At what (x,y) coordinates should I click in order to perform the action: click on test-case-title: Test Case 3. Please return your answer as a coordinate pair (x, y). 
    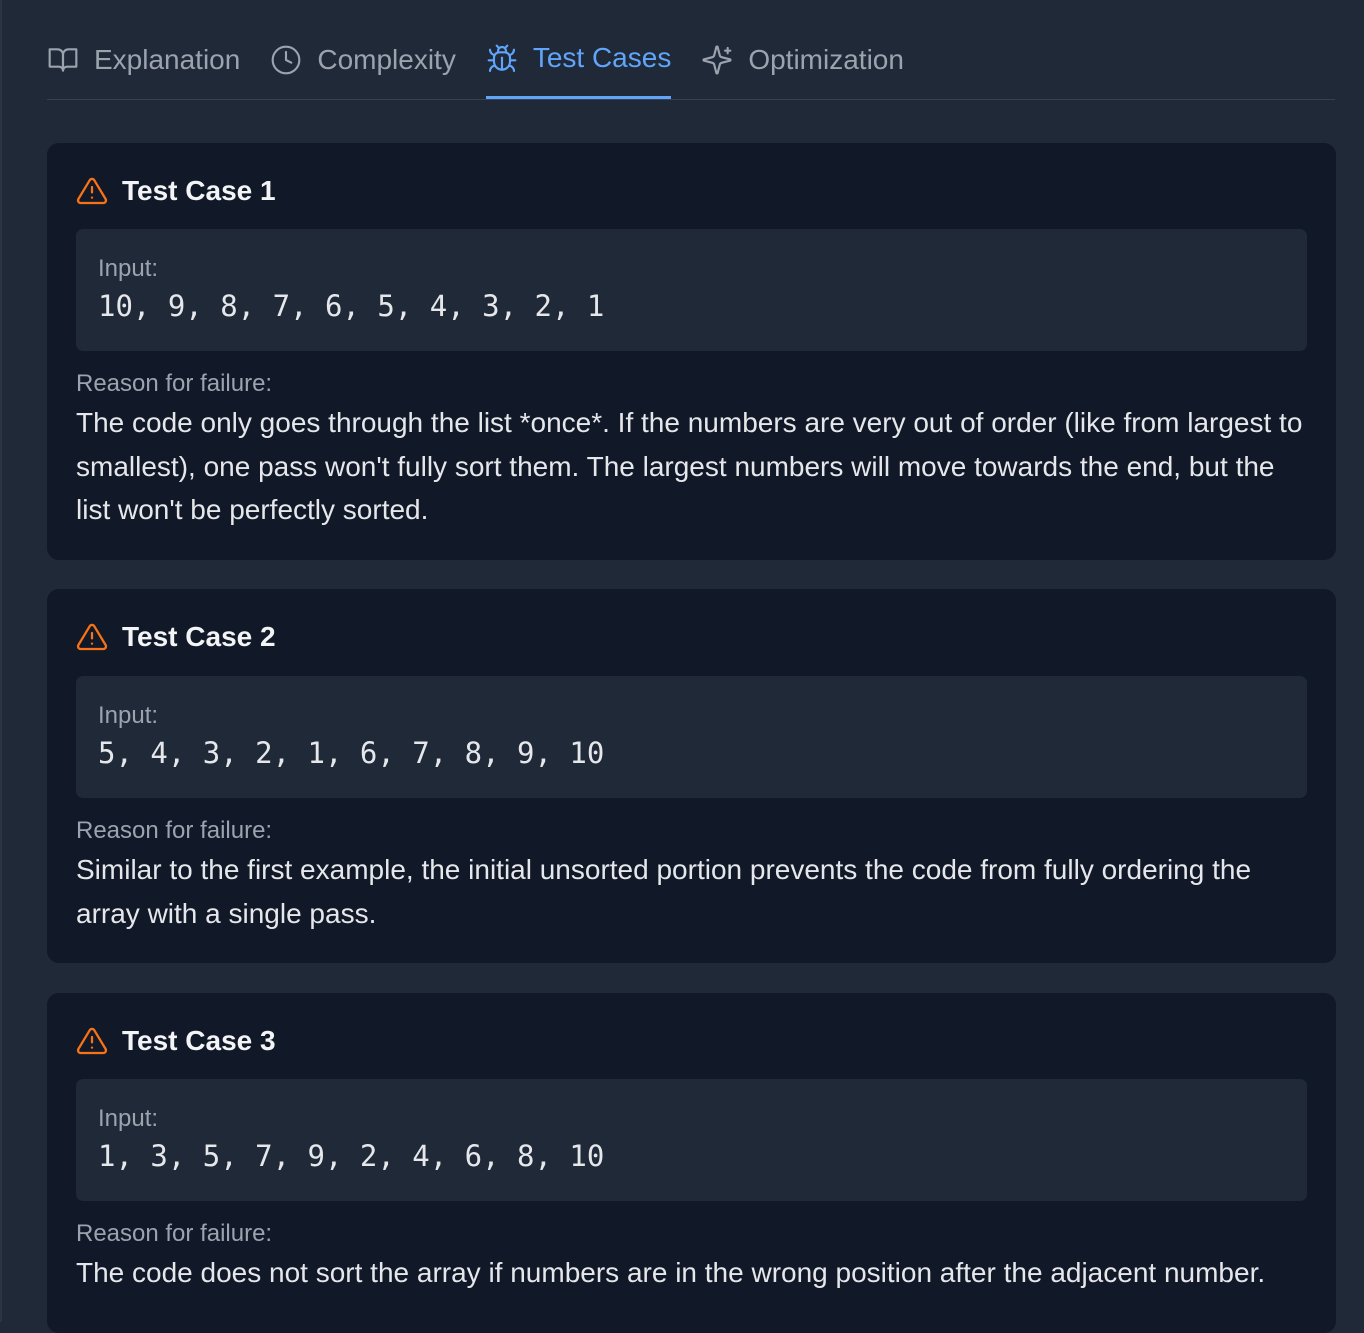
    Looking at the image, I should click on (176, 1041).